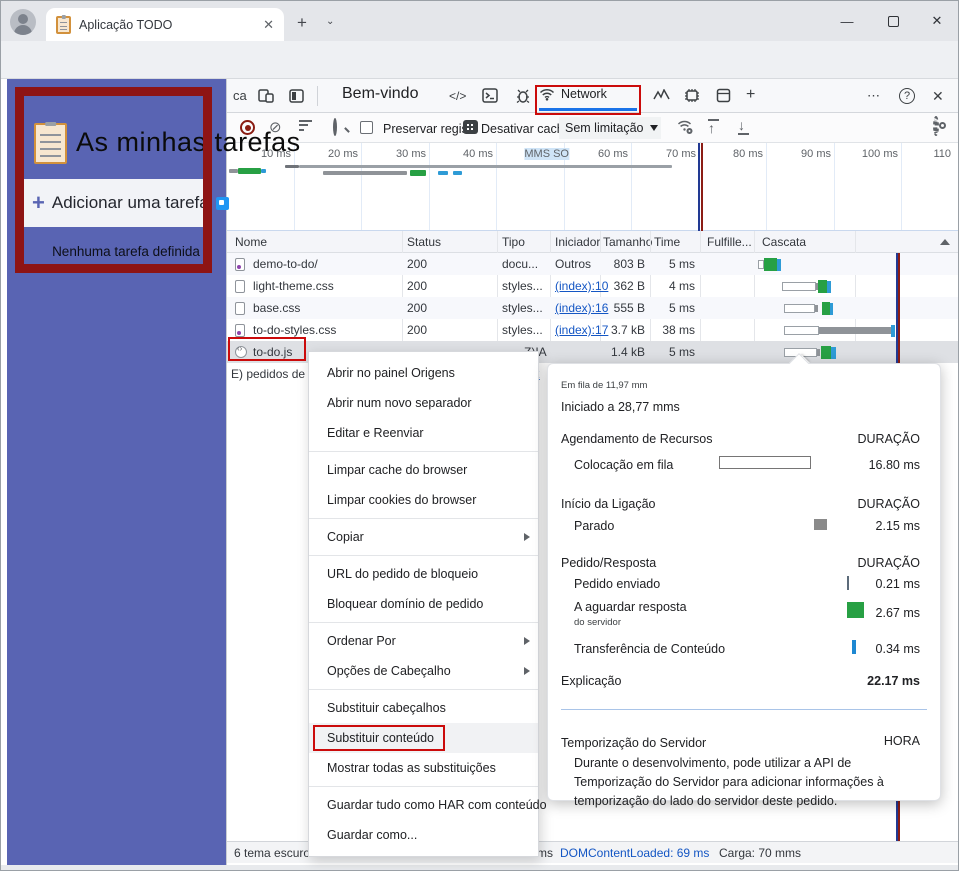 This screenshot has height=871, width=959. I want to click on menu-open-new-tab: Abrir num novo separador, so click(423, 403).